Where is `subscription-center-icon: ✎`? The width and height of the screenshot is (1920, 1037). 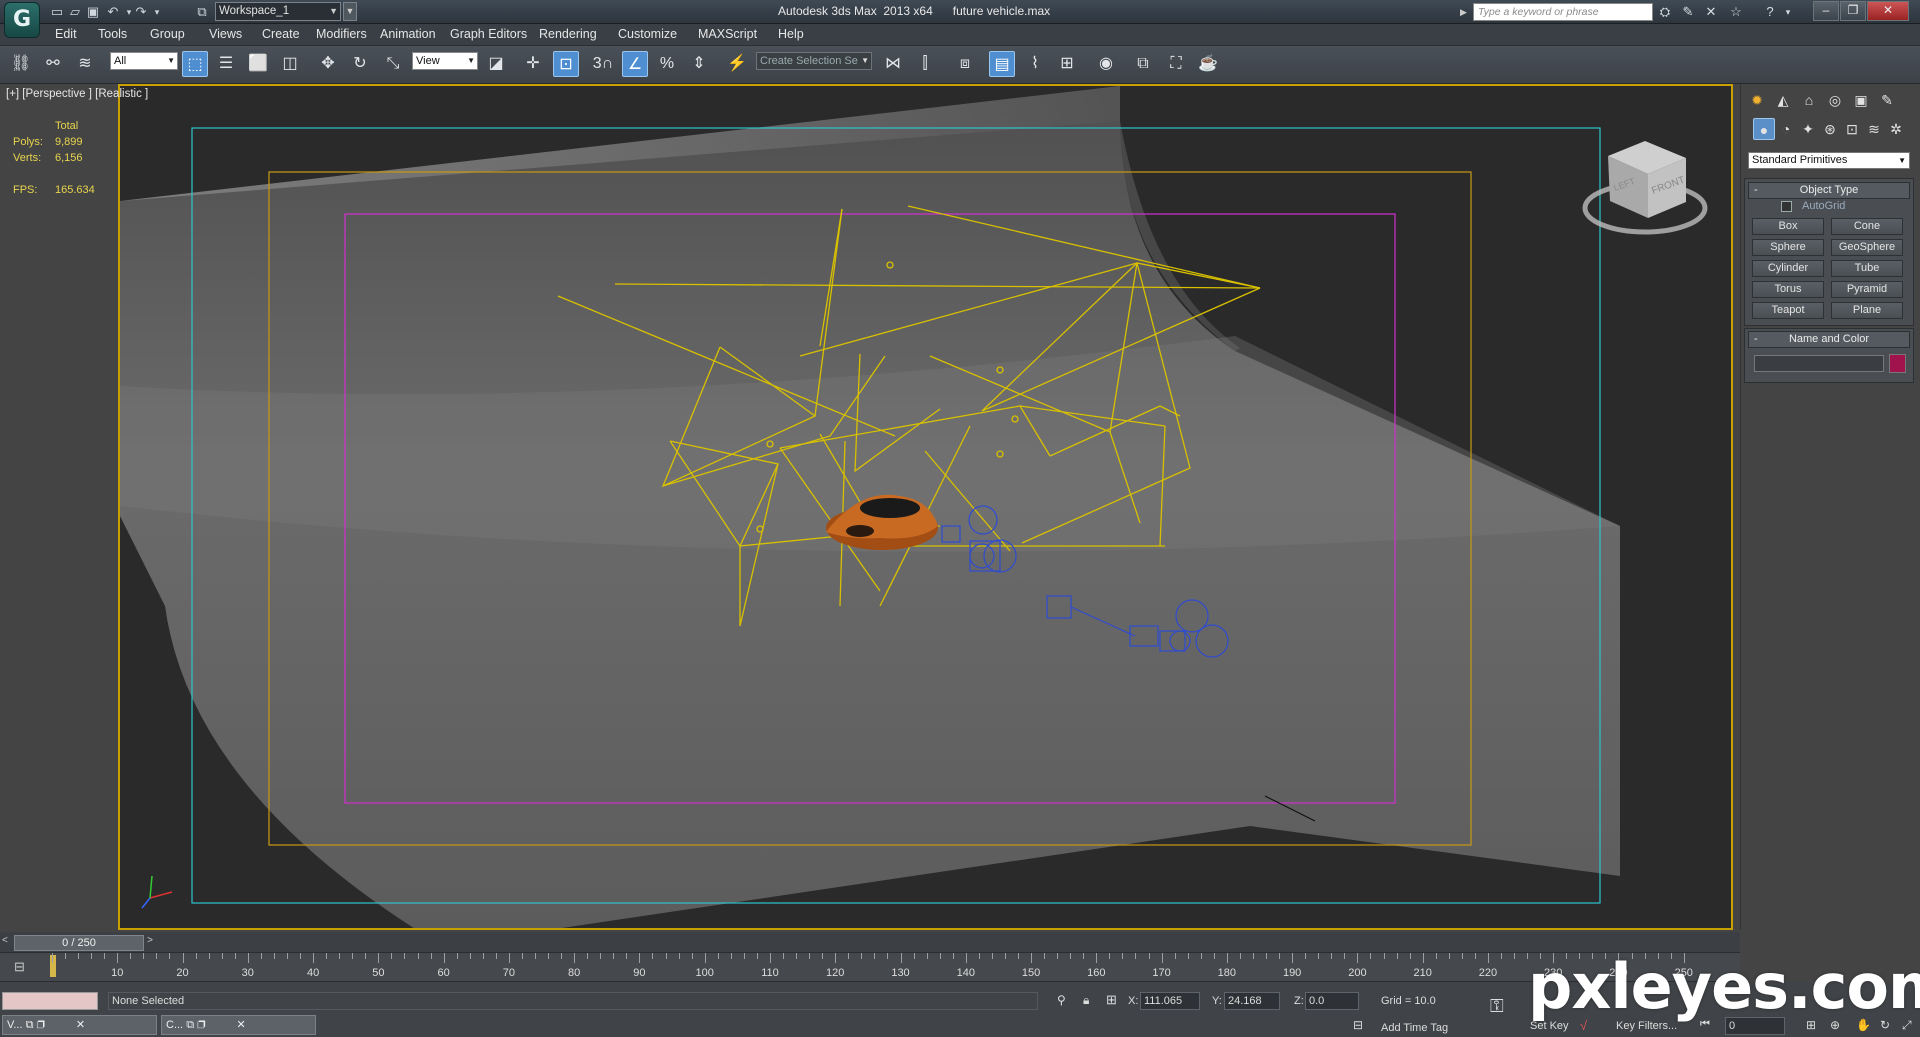
subscription-center-icon: ✎ is located at coordinates (1688, 12).